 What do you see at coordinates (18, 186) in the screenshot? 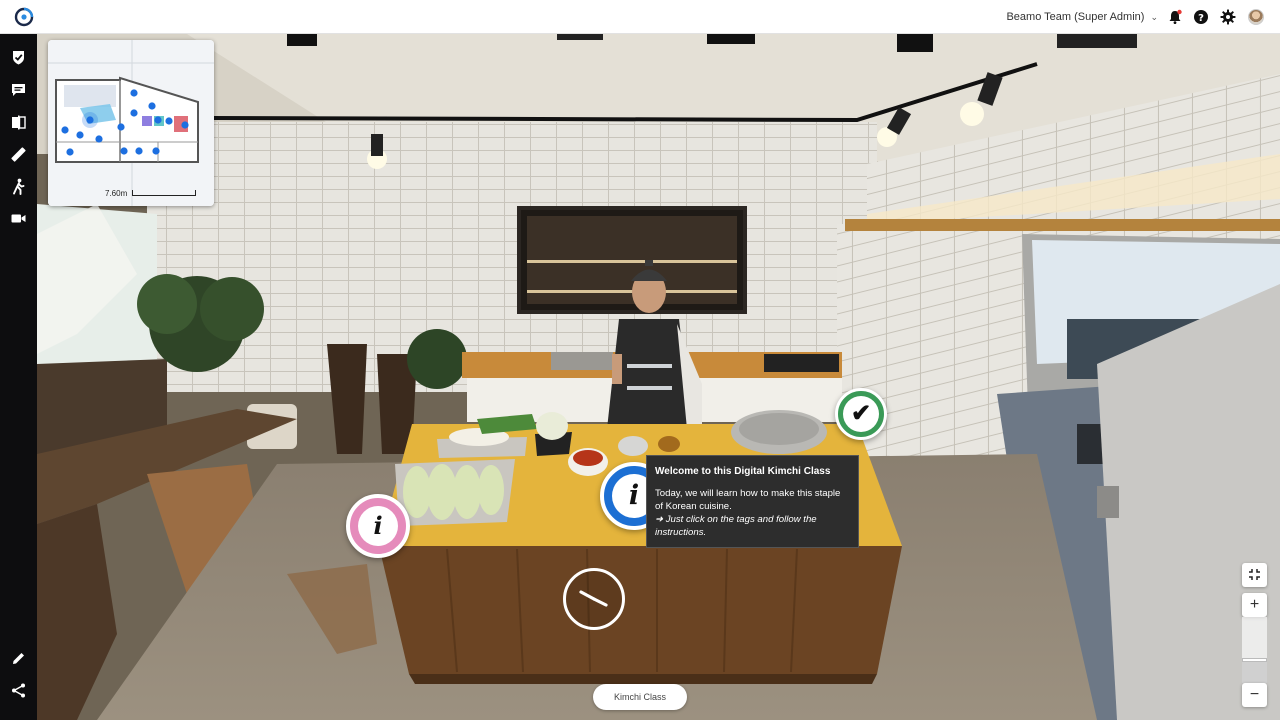
I see `walk-person-icon` at bounding box center [18, 186].